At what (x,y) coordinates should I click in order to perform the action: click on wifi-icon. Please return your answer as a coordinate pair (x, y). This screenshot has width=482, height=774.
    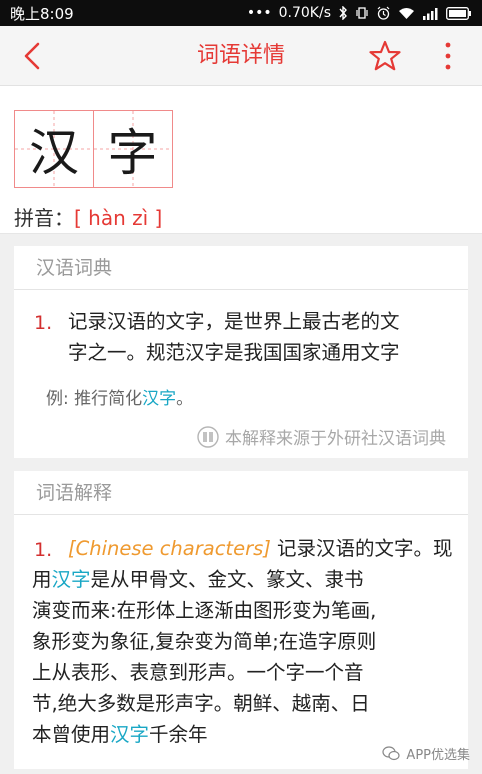
    Looking at the image, I should click on (406, 13).